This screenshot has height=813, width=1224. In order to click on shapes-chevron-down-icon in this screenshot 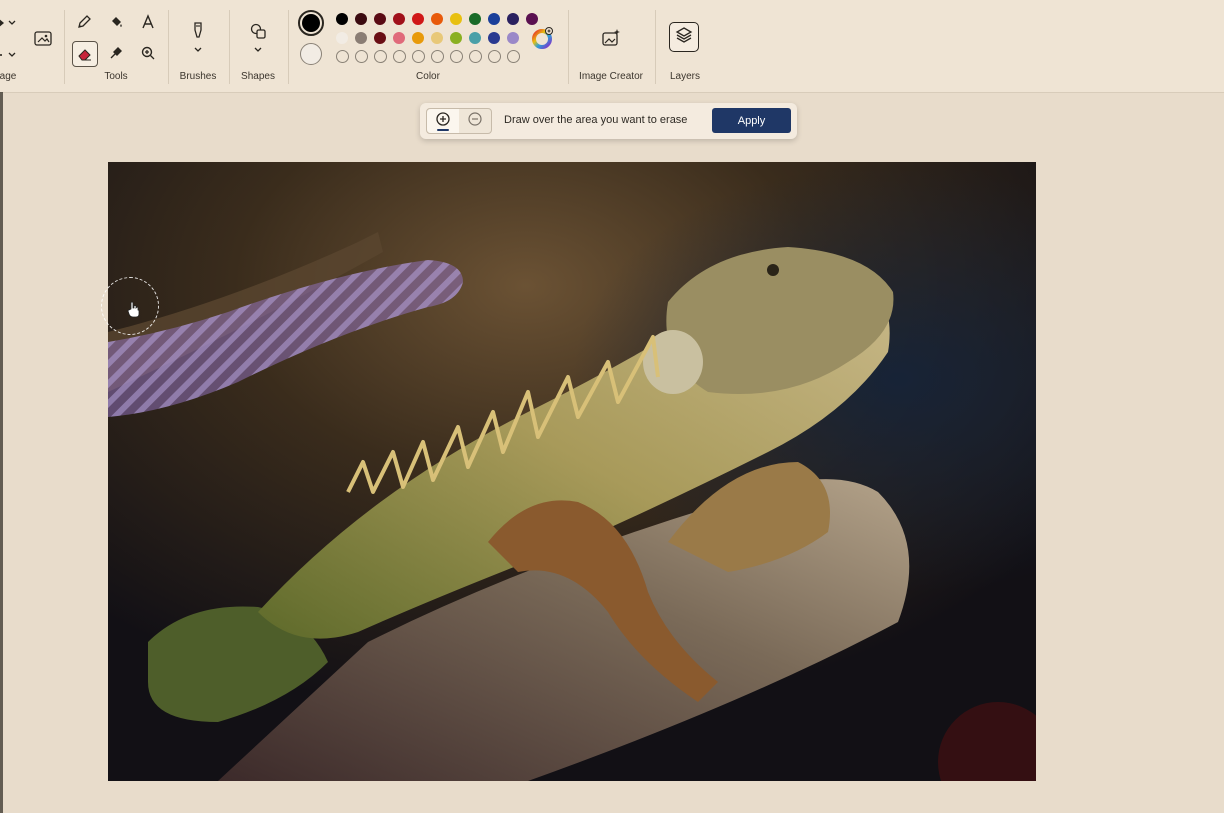, I will do `click(258, 50)`.